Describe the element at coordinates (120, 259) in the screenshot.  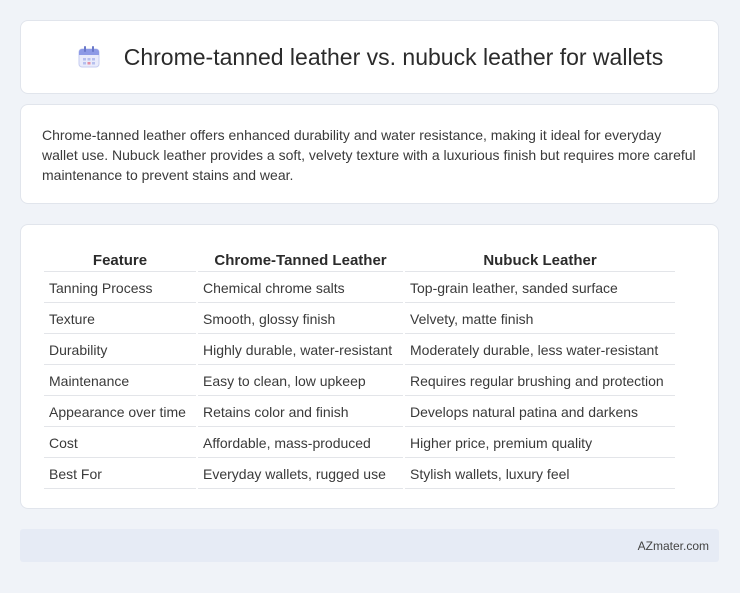
I see `header-feature: Feature` at that location.